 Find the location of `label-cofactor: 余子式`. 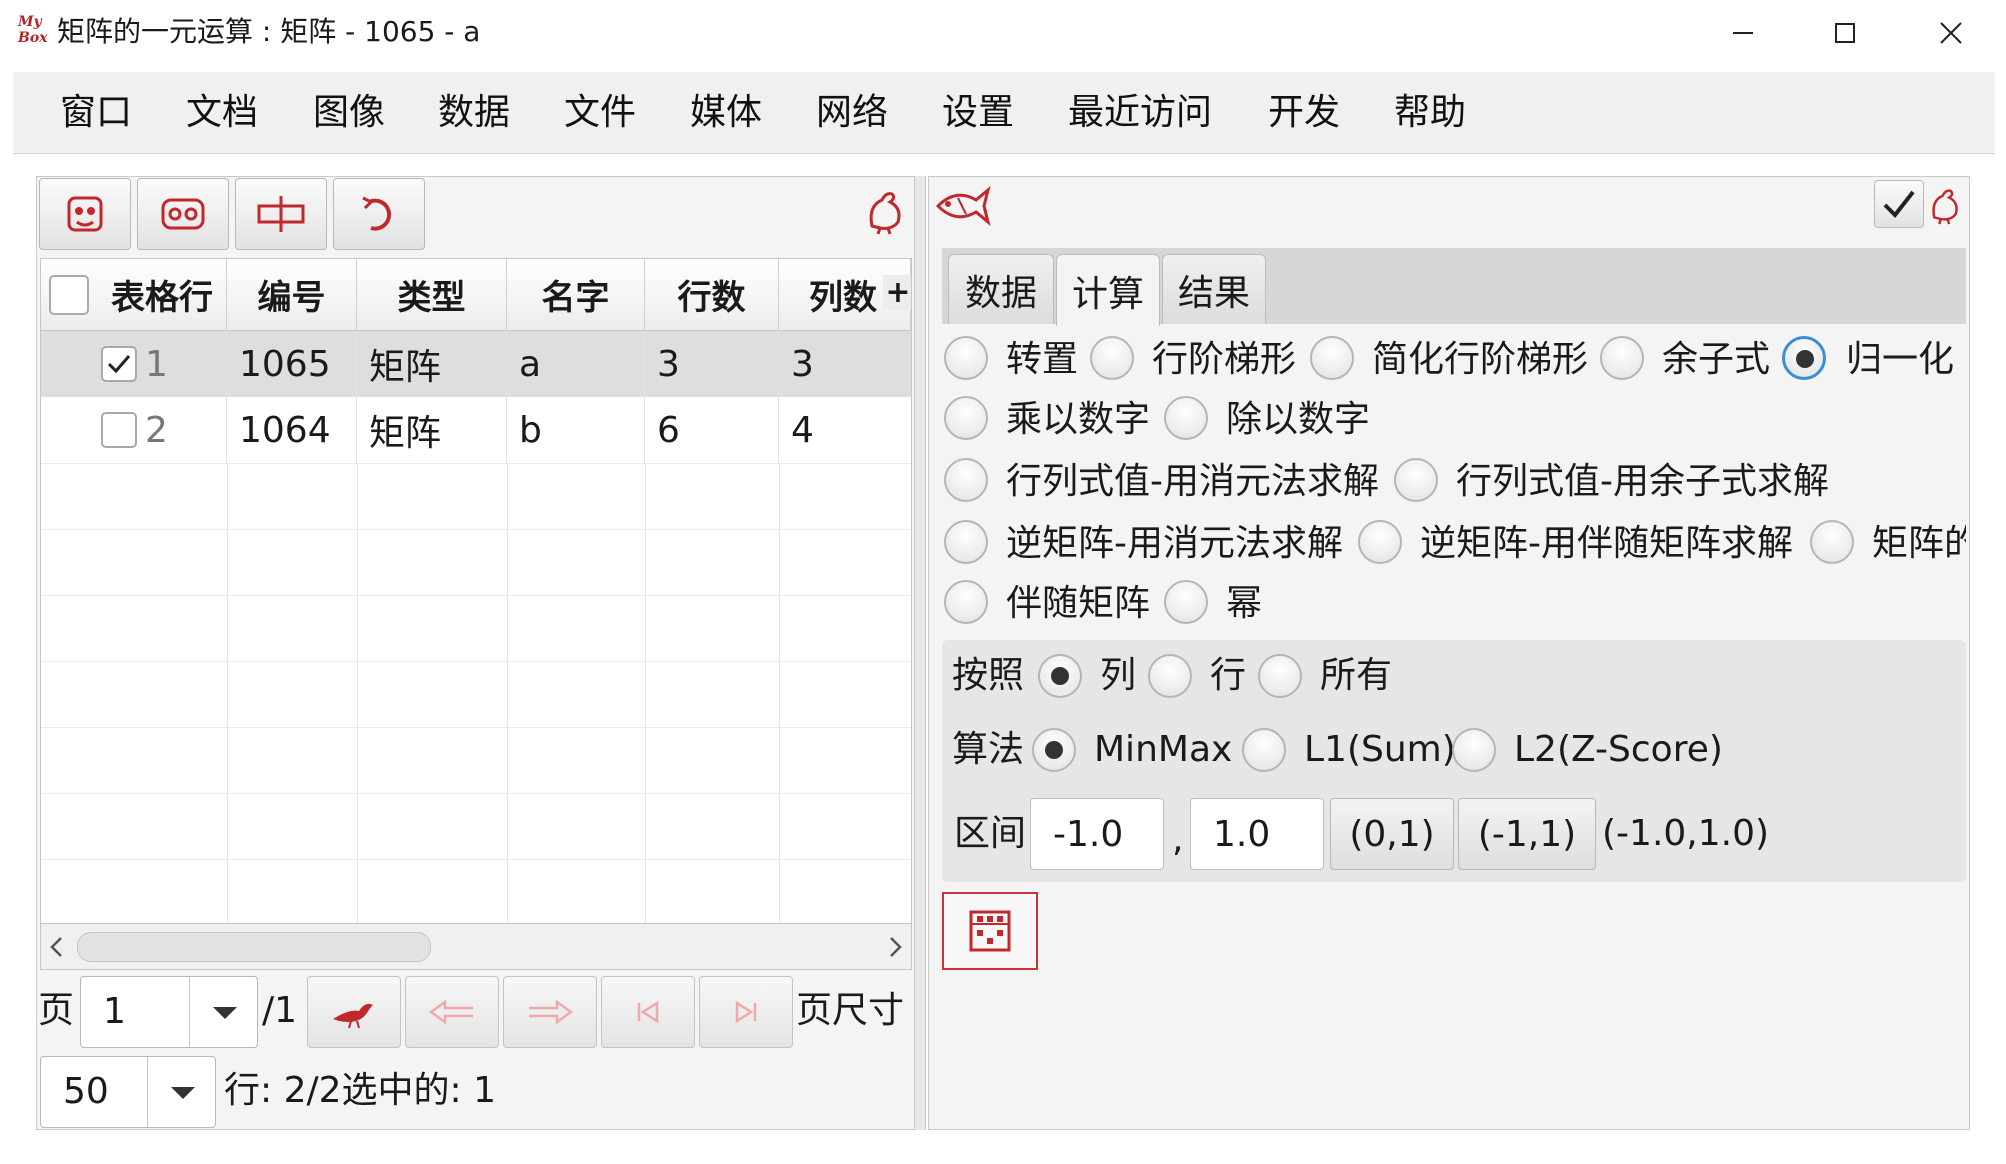

label-cofactor: 余子式 is located at coordinates (1716, 360).